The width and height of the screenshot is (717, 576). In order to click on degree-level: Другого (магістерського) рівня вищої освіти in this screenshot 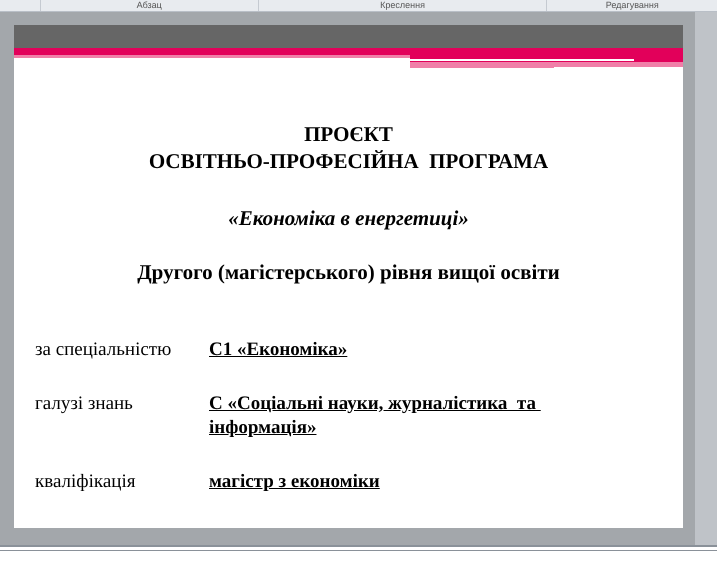, I will do `click(348, 272)`.